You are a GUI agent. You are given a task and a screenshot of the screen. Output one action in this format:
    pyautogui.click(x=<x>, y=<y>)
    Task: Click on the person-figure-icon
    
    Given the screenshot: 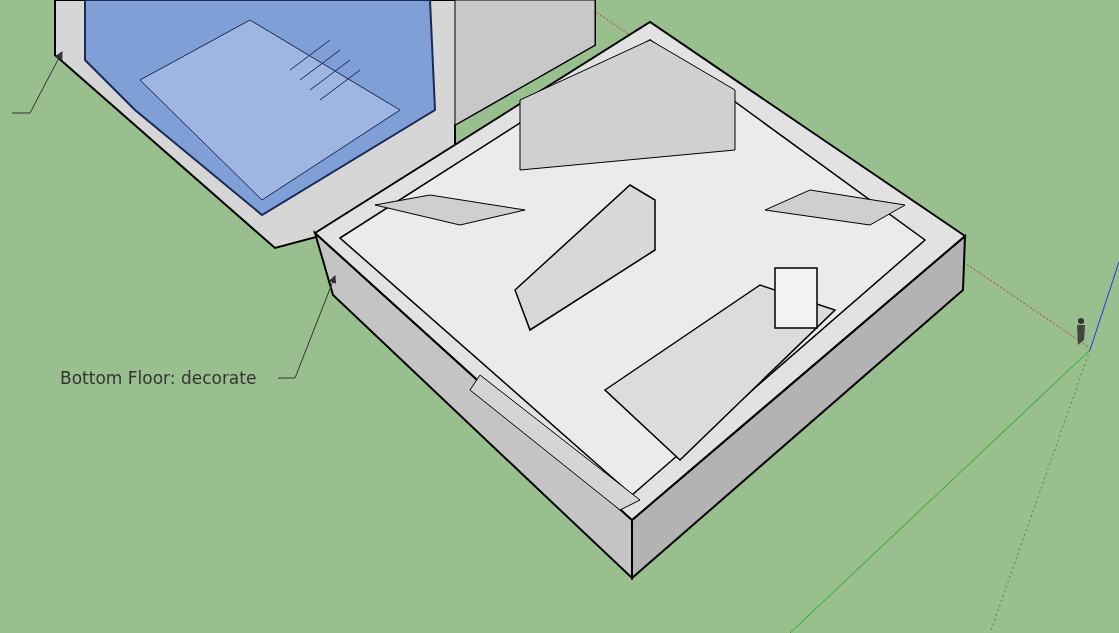 What is the action you would take?
    pyautogui.click(x=1081, y=331)
    